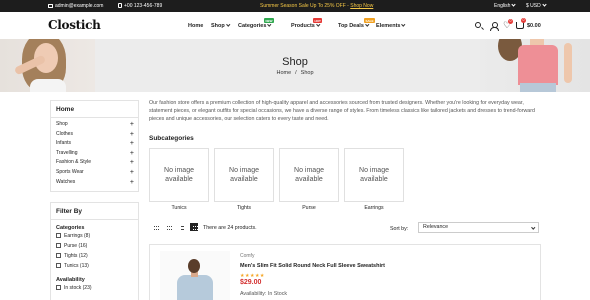 The width and height of the screenshot is (590, 300). I want to click on hot-badge: HOT, so click(318, 20).